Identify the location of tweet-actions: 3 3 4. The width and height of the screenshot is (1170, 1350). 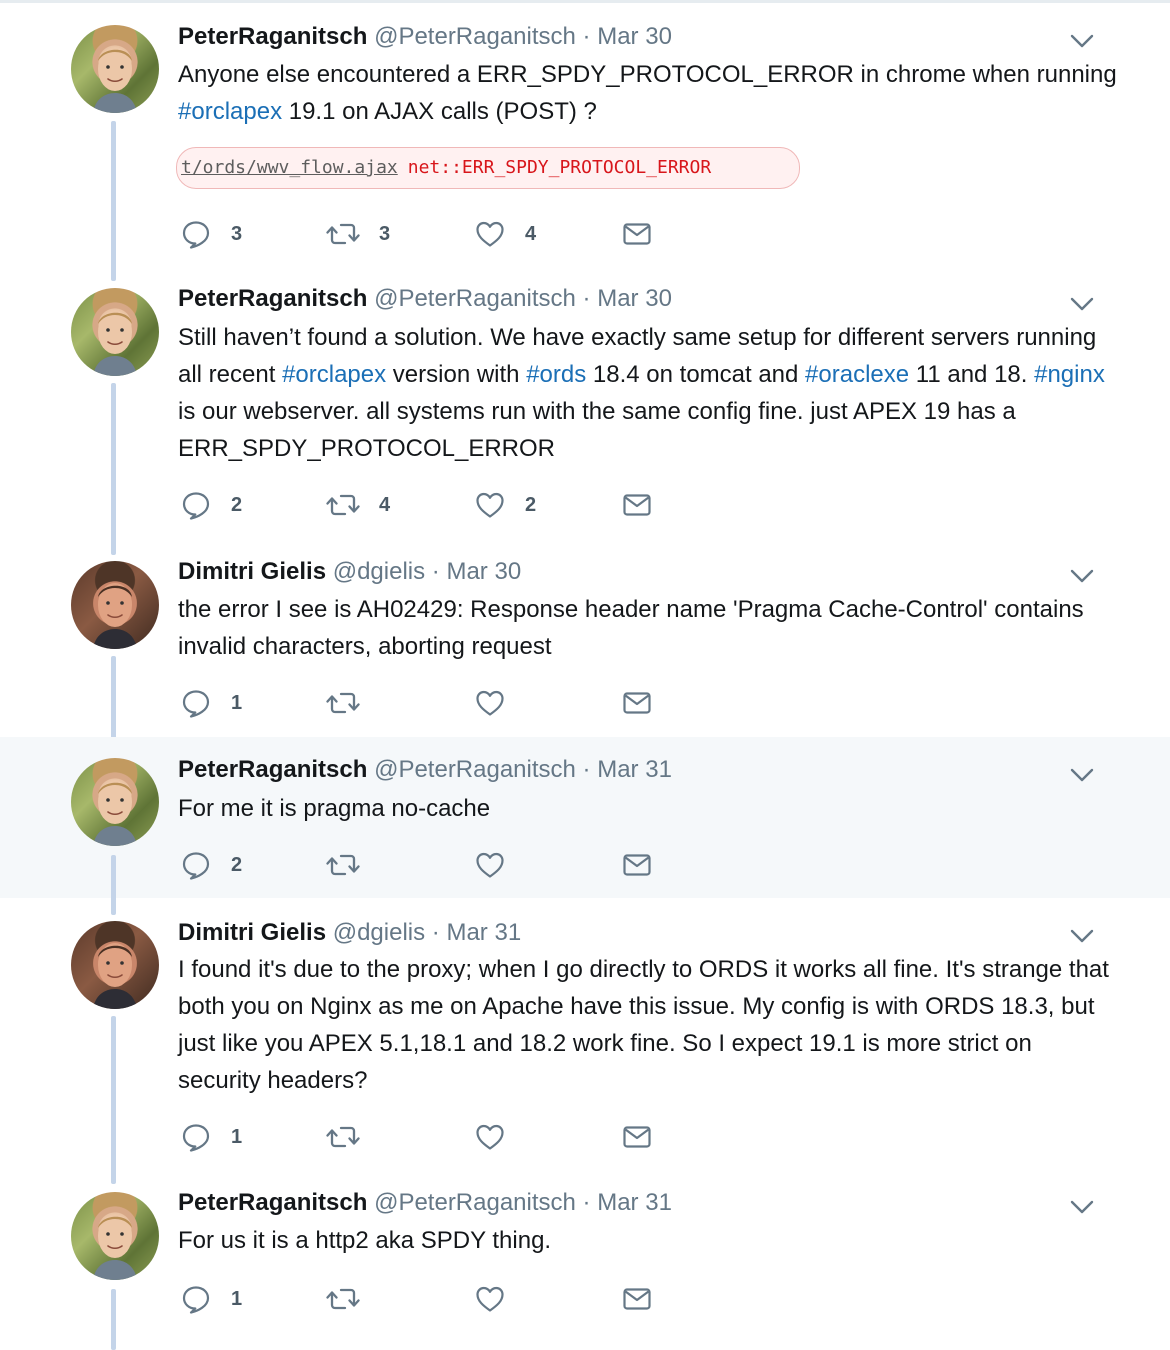
(430, 234).